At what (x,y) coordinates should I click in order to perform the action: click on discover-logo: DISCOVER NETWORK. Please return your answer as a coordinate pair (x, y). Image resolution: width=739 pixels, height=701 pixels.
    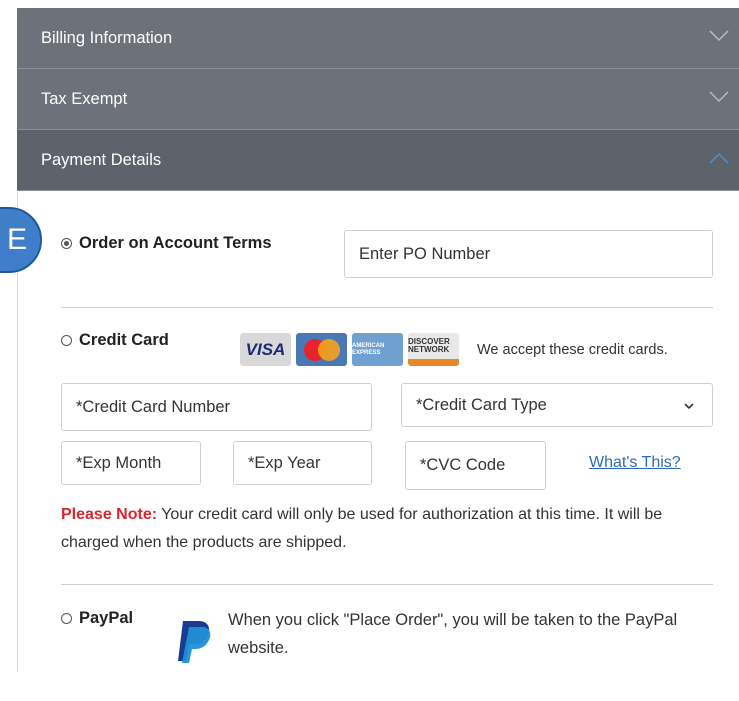
    Looking at the image, I should click on (433, 349).